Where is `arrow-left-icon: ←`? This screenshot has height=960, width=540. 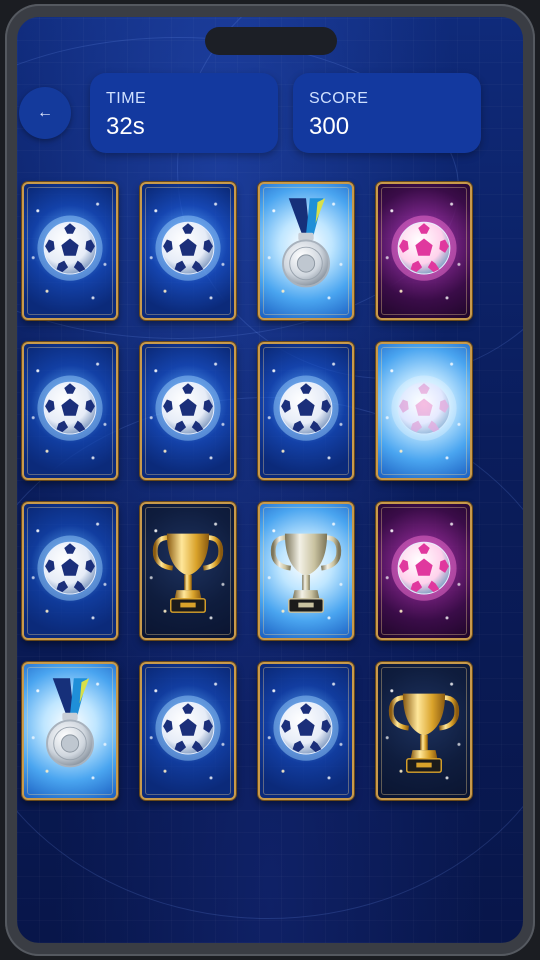 arrow-left-icon: ← is located at coordinates (45, 112).